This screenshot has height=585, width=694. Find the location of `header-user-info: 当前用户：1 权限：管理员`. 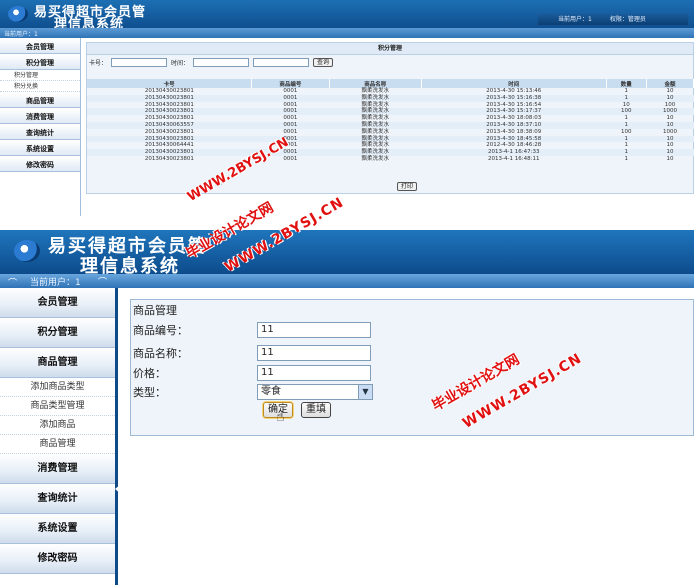

header-user-info: 当前用户：1 权限：管理员 is located at coordinates (613, 19).